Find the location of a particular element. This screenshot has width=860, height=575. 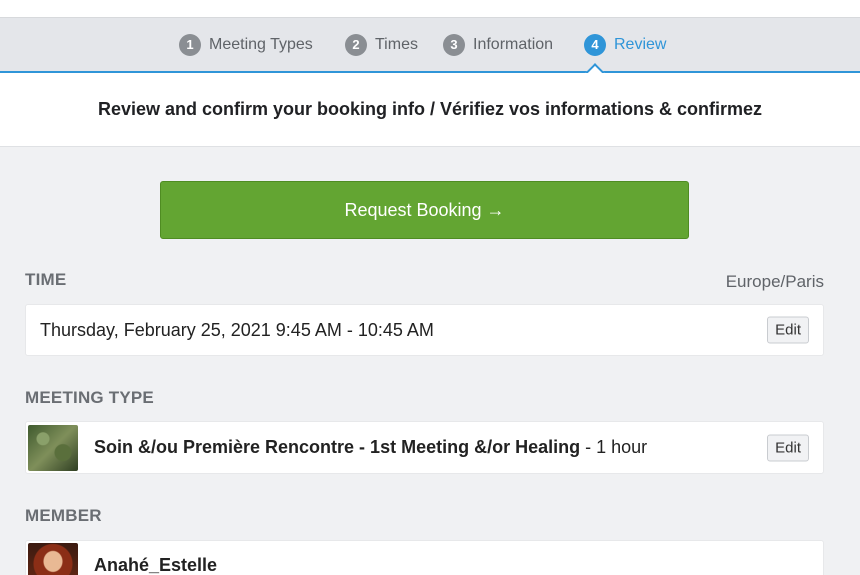

step-review: 4 Review is located at coordinates (625, 44).